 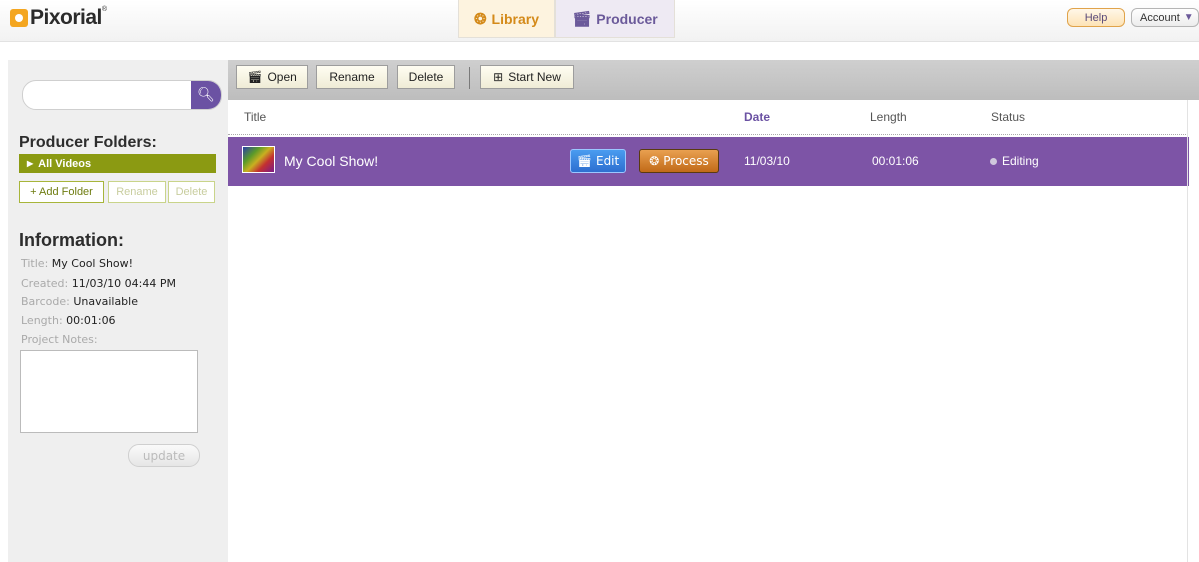 What do you see at coordinates (993, 162) in the screenshot?
I see `status-dot-icon` at bounding box center [993, 162].